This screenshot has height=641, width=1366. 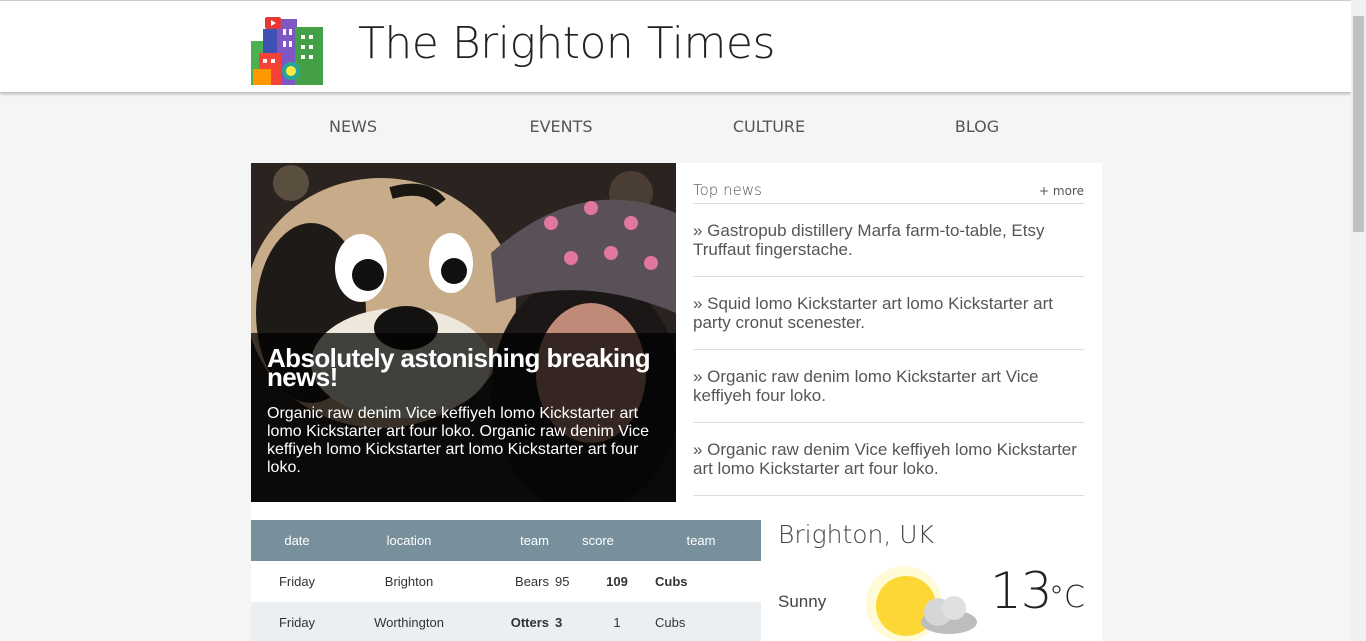 I want to click on top-news-title: Top news, so click(x=727, y=190).